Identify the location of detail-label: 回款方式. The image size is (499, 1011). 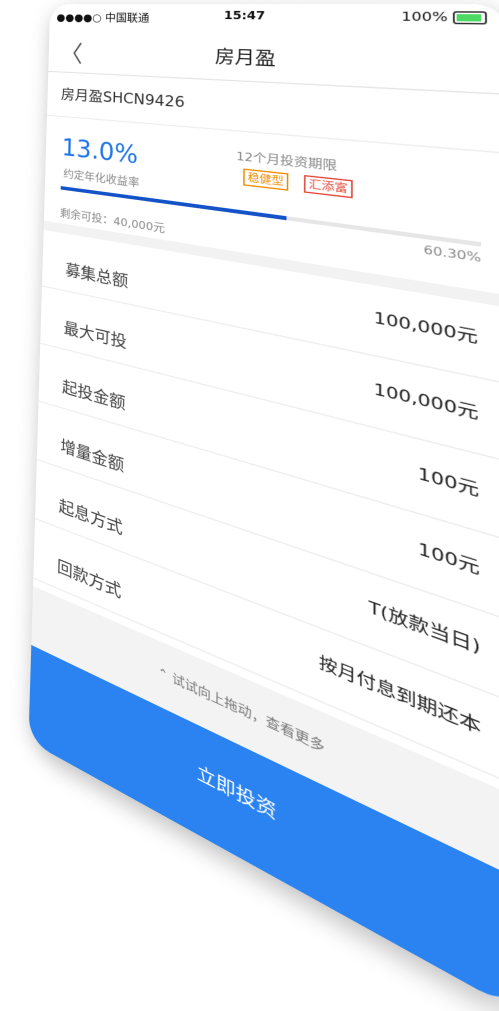
(89, 580).